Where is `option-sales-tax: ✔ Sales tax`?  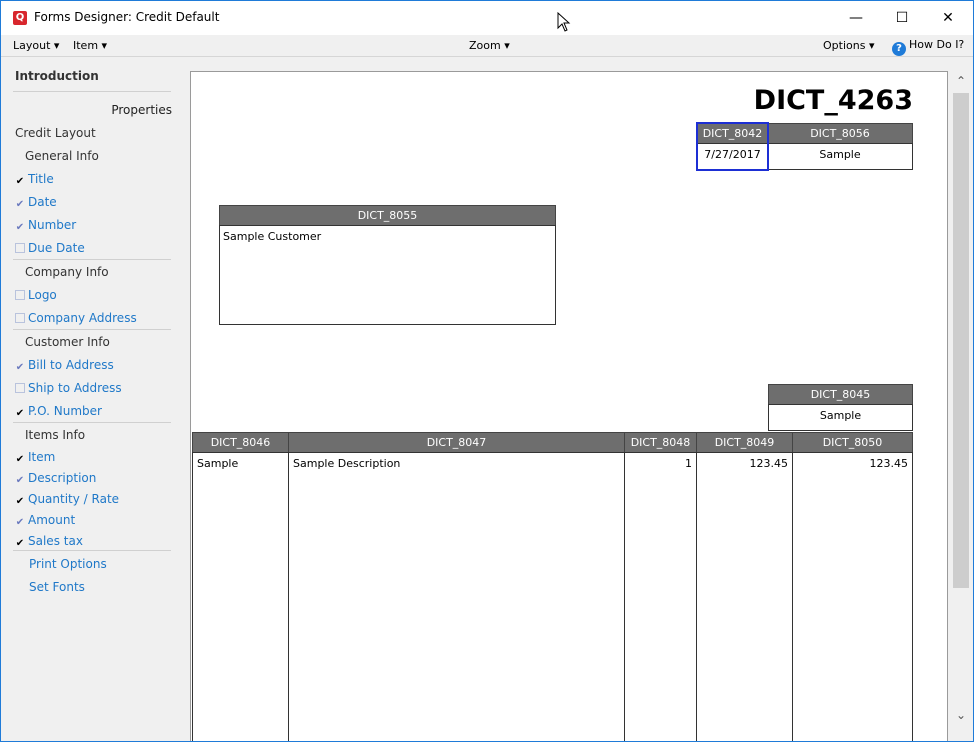
option-sales-tax: ✔ Sales tax is located at coordinates (49, 541).